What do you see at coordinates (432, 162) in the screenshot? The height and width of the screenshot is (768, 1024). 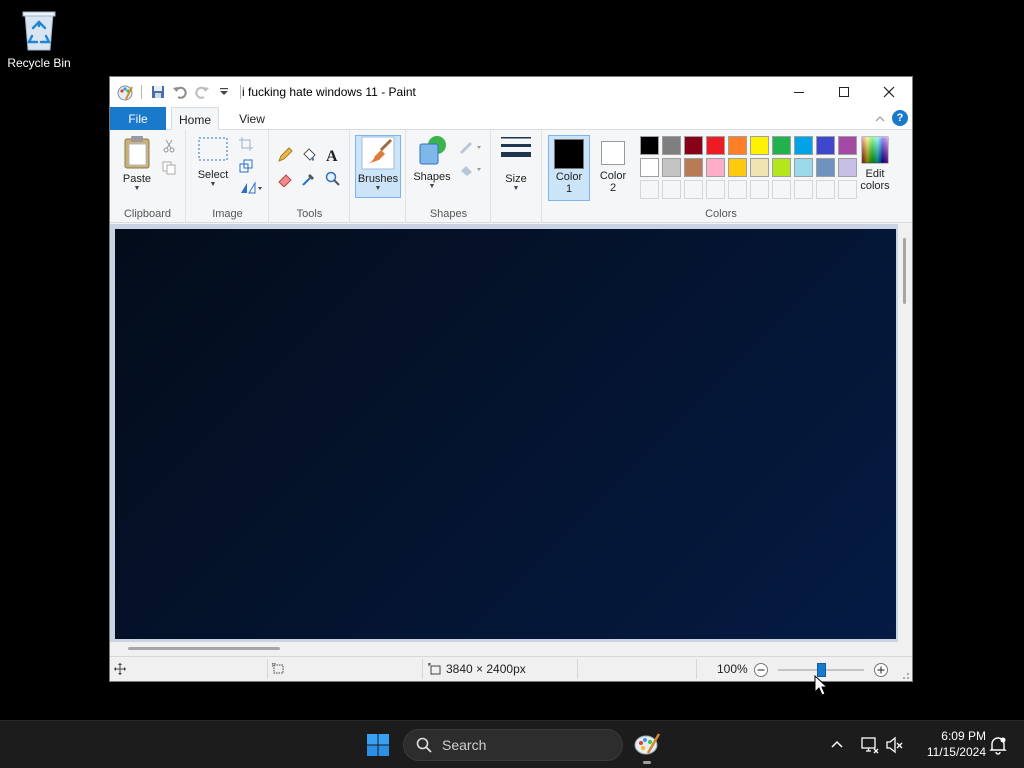 I see `shapes-button: Shapes ▼` at bounding box center [432, 162].